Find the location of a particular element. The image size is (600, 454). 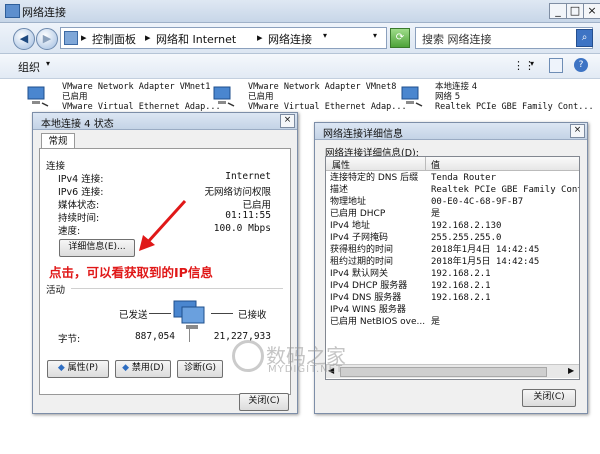

detail-row-value: 2018年1月5日 14:42:45 is located at coordinates (485, 262).